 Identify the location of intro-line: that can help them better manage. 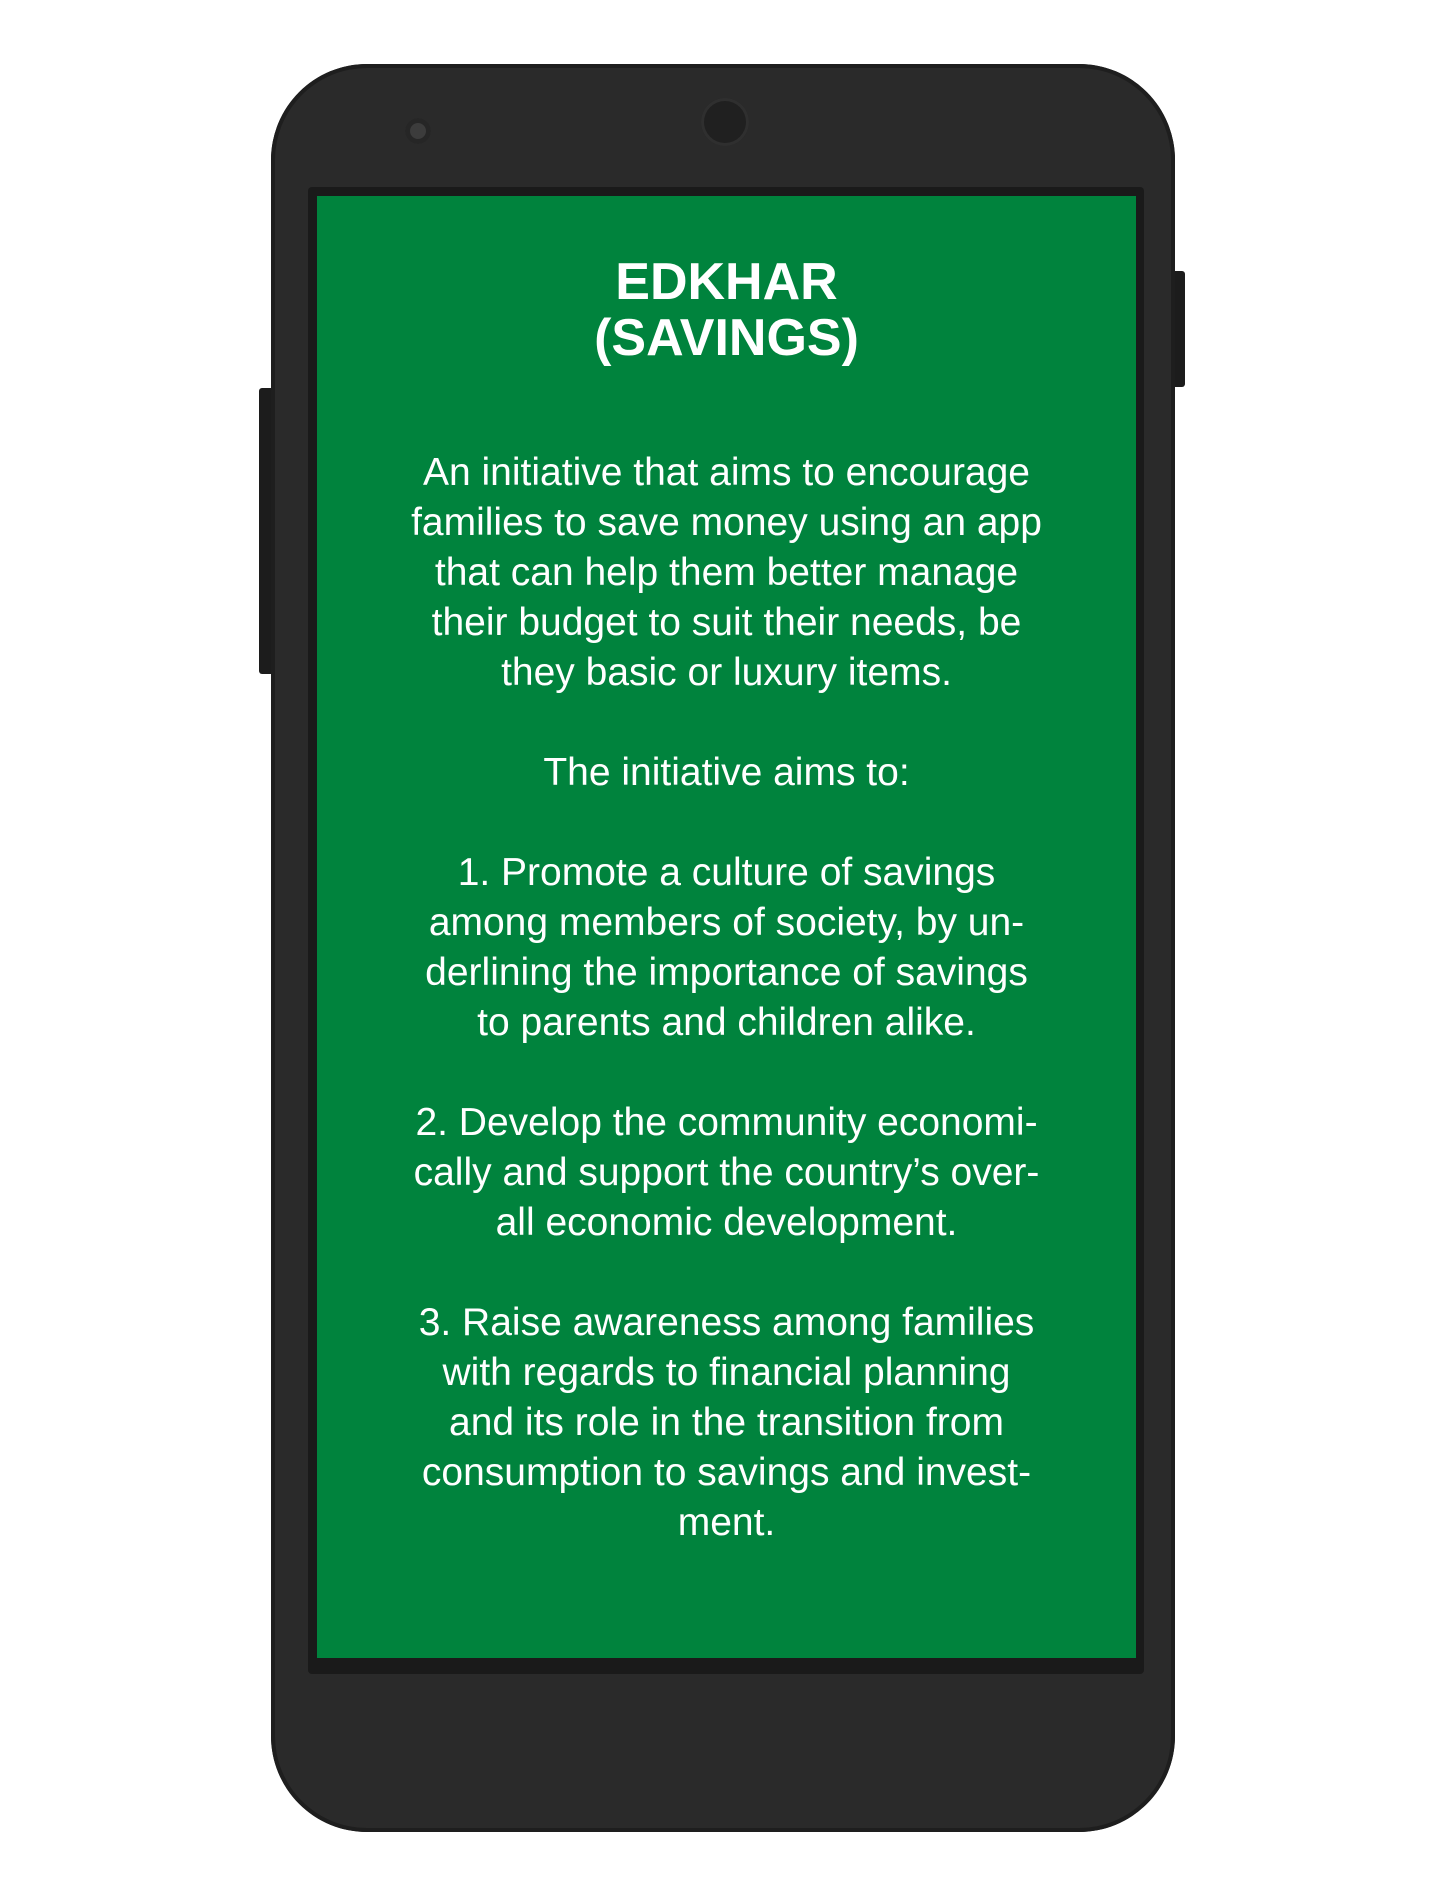
(726, 572).